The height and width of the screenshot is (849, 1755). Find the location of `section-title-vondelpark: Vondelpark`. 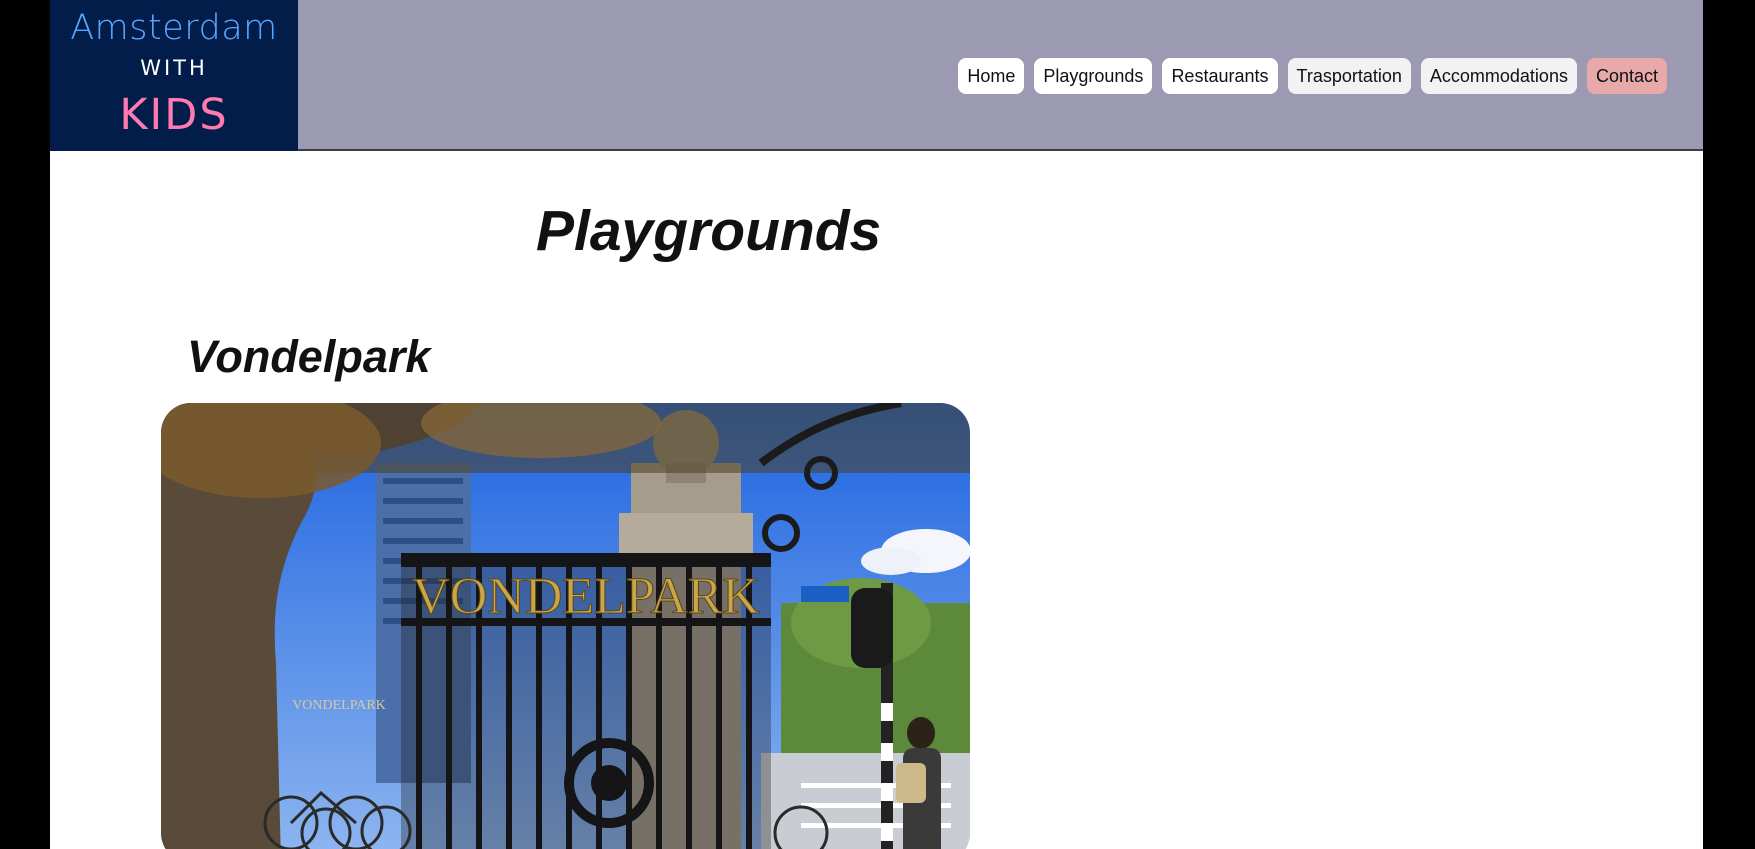

section-title-vondelpark: Vondelpark is located at coordinates (309, 356).